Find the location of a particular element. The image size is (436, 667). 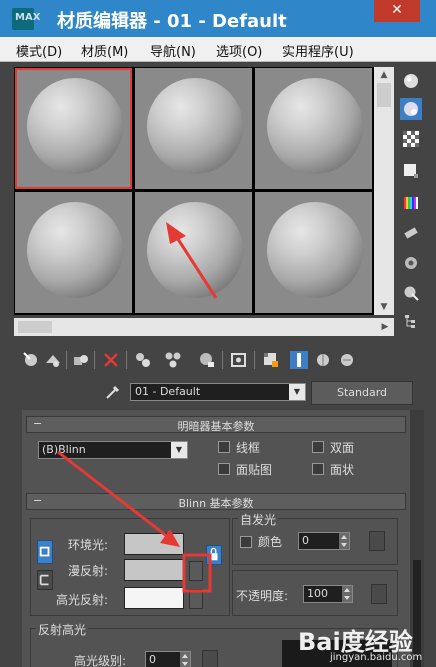

put-to-library-icon is located at coordinates (207, 360).